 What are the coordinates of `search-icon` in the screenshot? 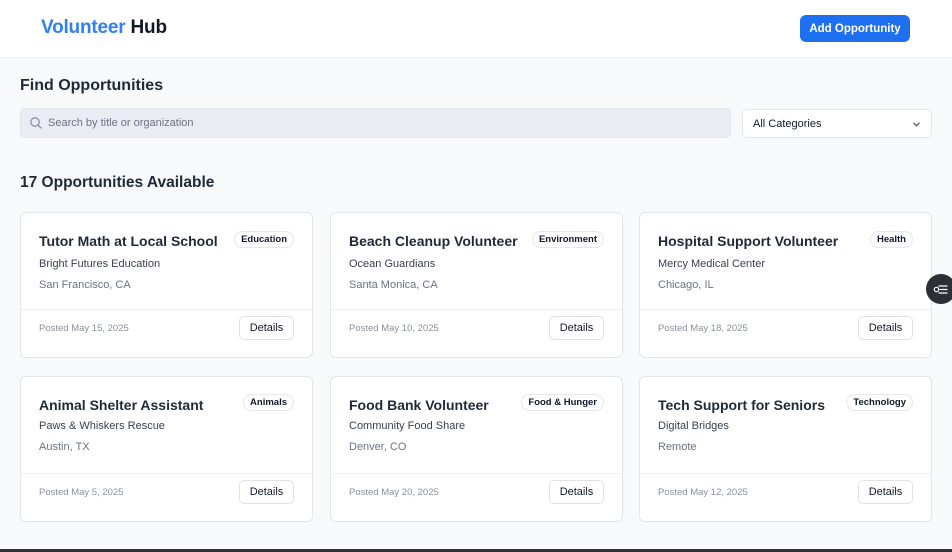 It's located at (36, 123).